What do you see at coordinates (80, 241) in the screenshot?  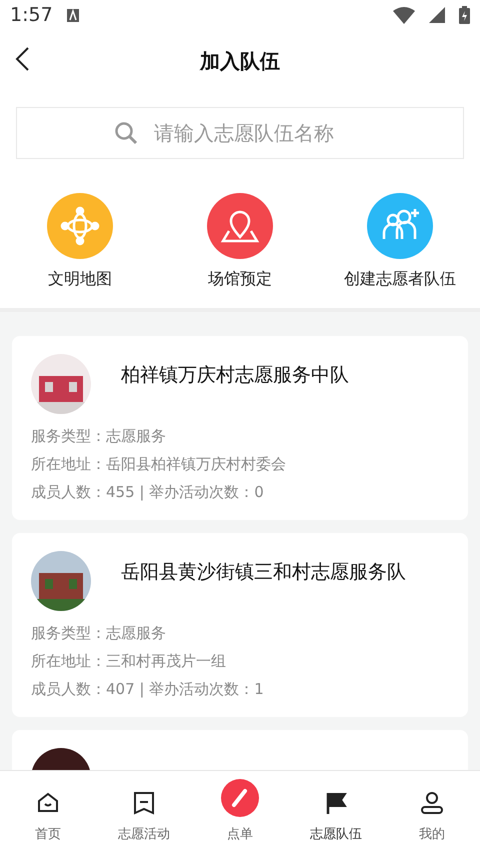 I see `shortcut-button: 文明地图` at bounding box center [80, 241].